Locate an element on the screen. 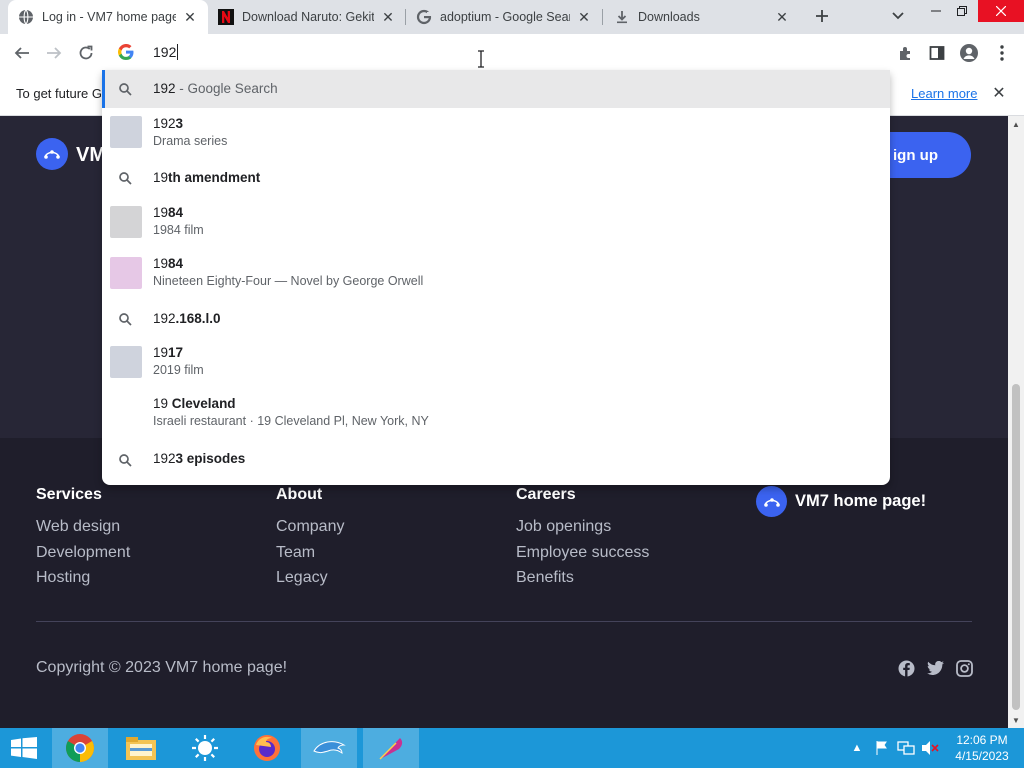 The height and width of the screenshot is (768, 1024). back-button is located at coordinates (22, 53).